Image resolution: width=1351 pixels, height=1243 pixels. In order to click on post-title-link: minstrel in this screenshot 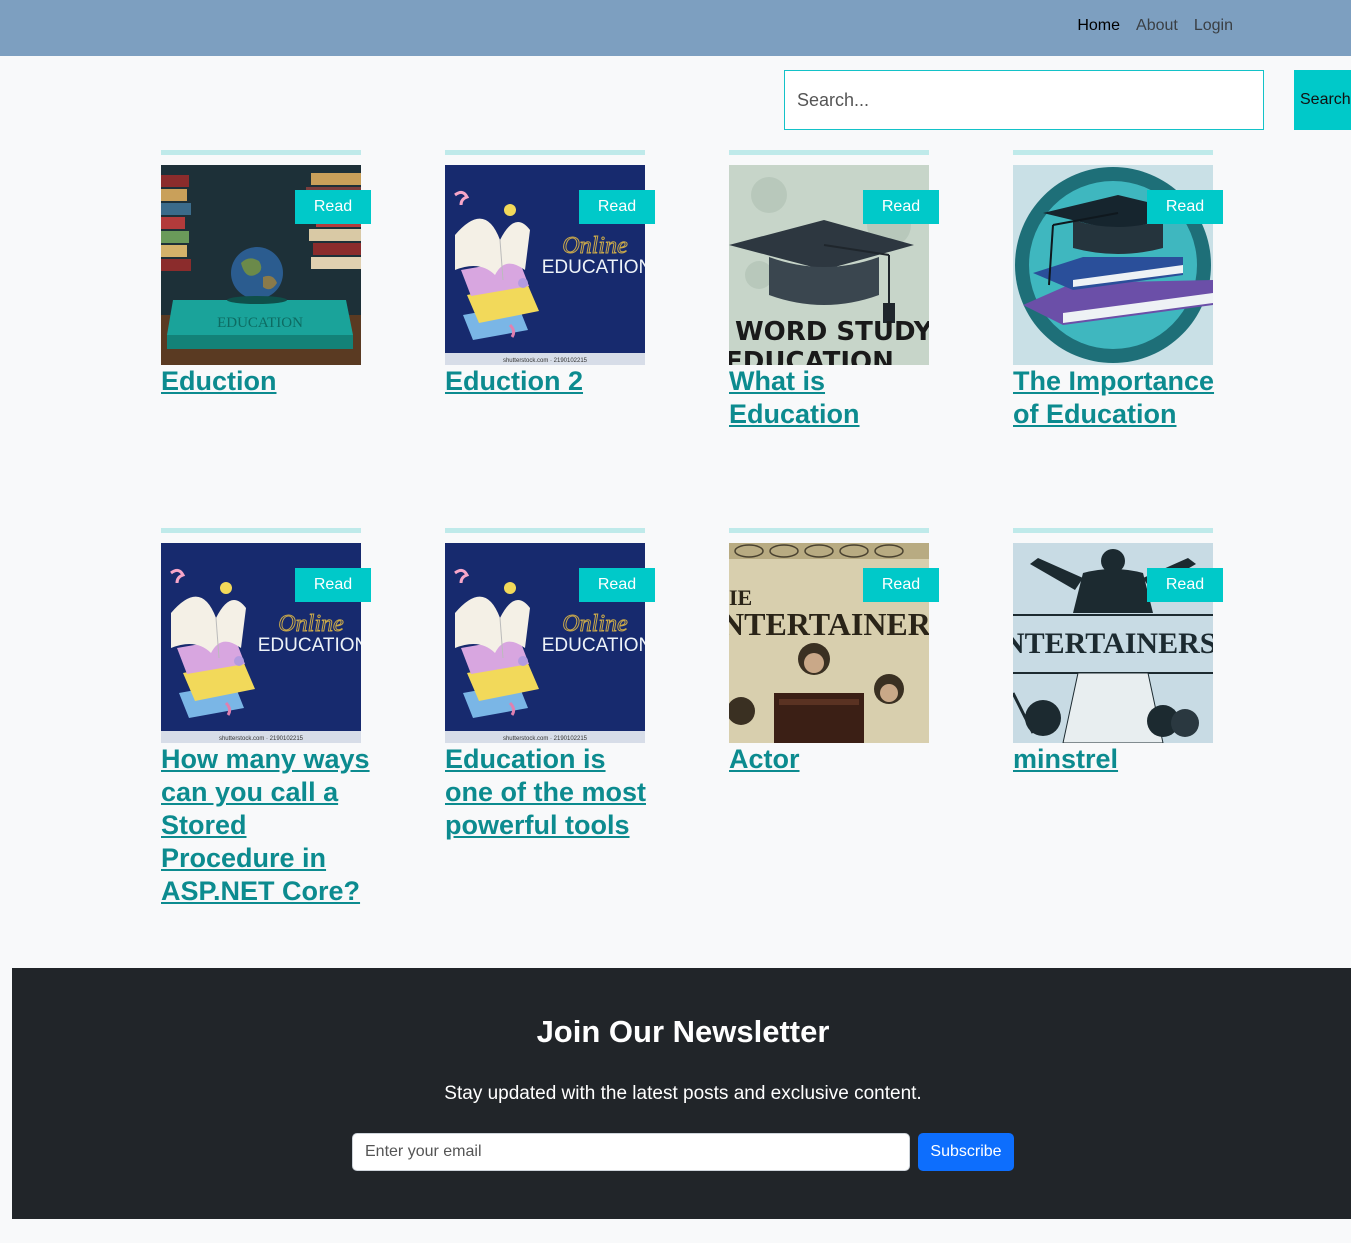, I will do `click(1118, 759)`.